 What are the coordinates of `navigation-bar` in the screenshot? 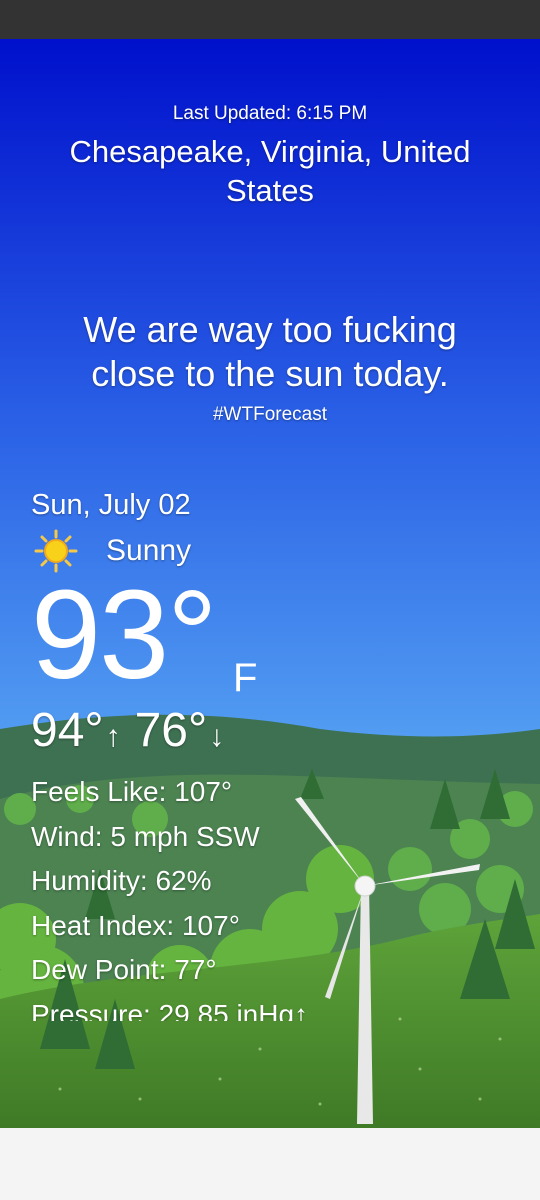 It's located at (270, 1164).